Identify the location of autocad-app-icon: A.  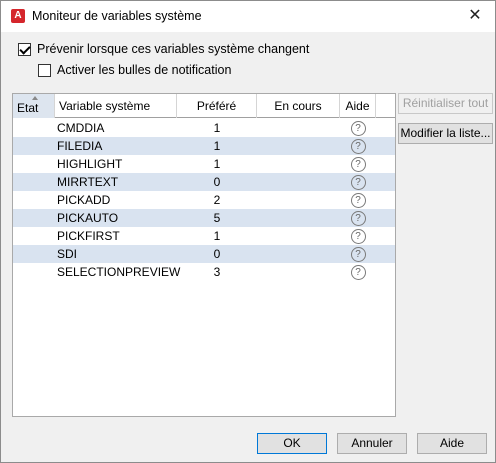
(18, 16).